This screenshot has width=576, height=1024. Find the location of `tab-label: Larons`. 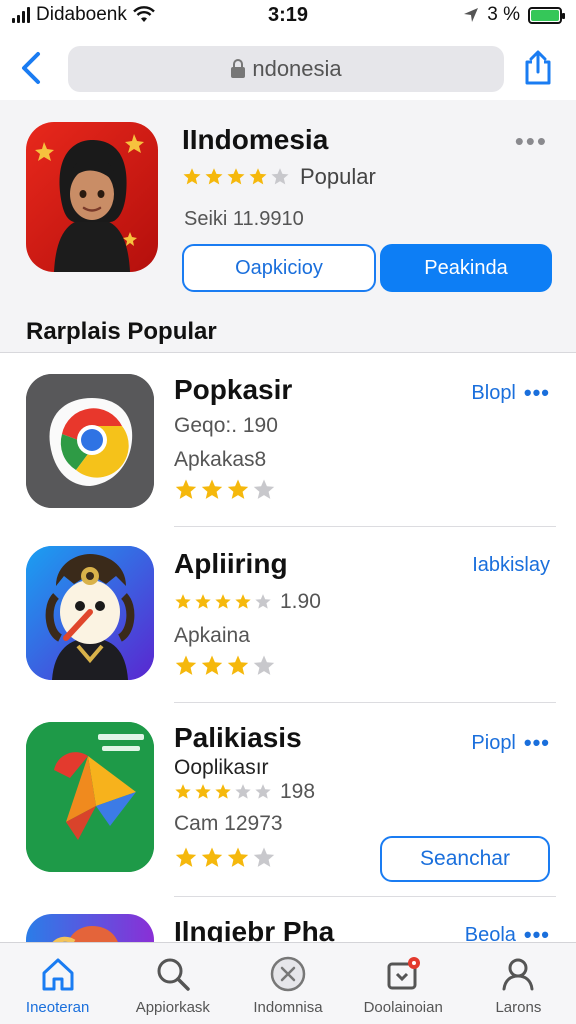

tab-label: Larons is located at coordinates (518, 1007).